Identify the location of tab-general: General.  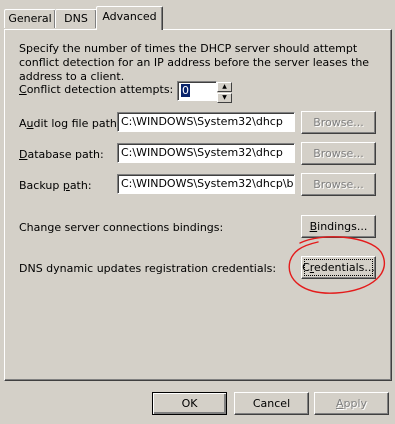
(30, 18).